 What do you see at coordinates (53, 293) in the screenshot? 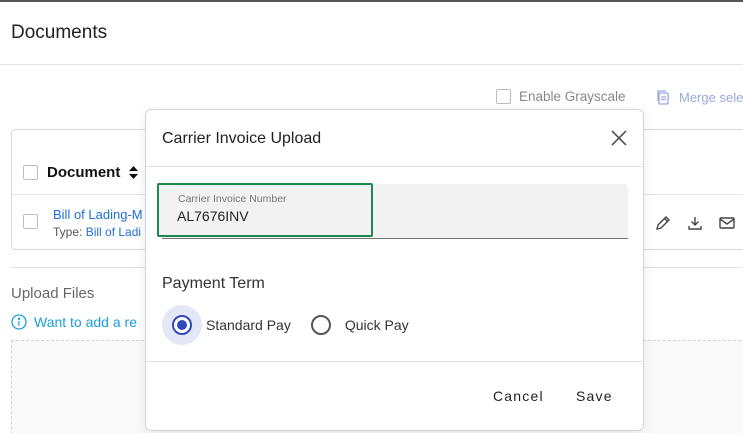
I see `upload-files-title: Upload Files` at bounding box center [53, 293].